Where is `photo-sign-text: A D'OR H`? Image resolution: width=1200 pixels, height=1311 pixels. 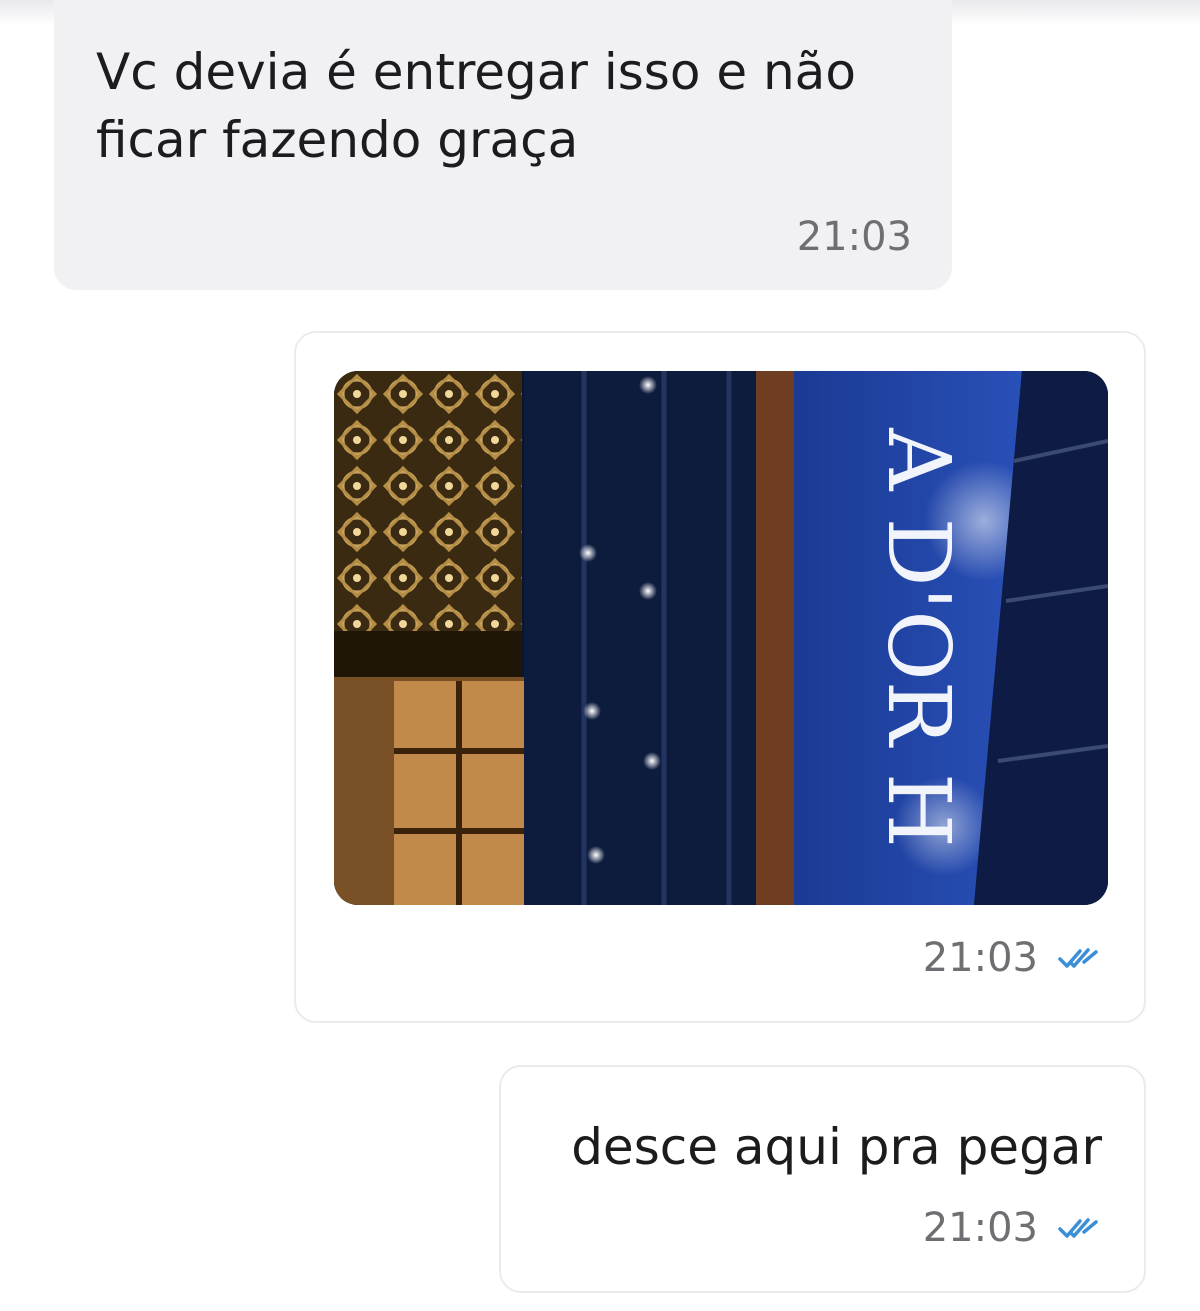 photo-sign-text: A D'OR H is located at coordinates (918, 637).